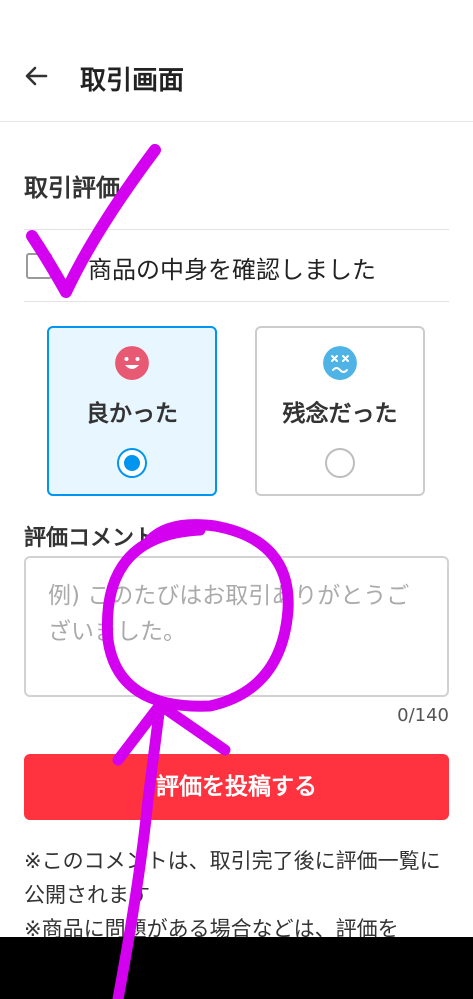  What do you see at coordinates (236, 787) in the screenshot?
I see `submit-review-button: 評価を投稿する` at bounding box center [236, 787].